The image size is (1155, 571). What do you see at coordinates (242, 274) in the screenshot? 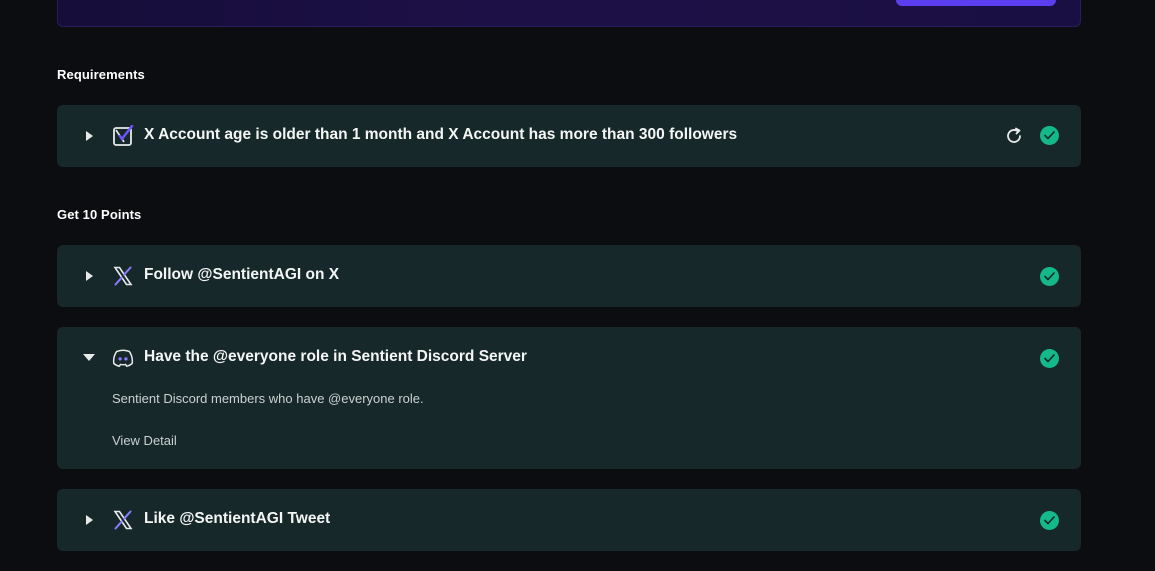
I see `task-title: Follow @SentientAGI on X` at bounding box center [242, 274].